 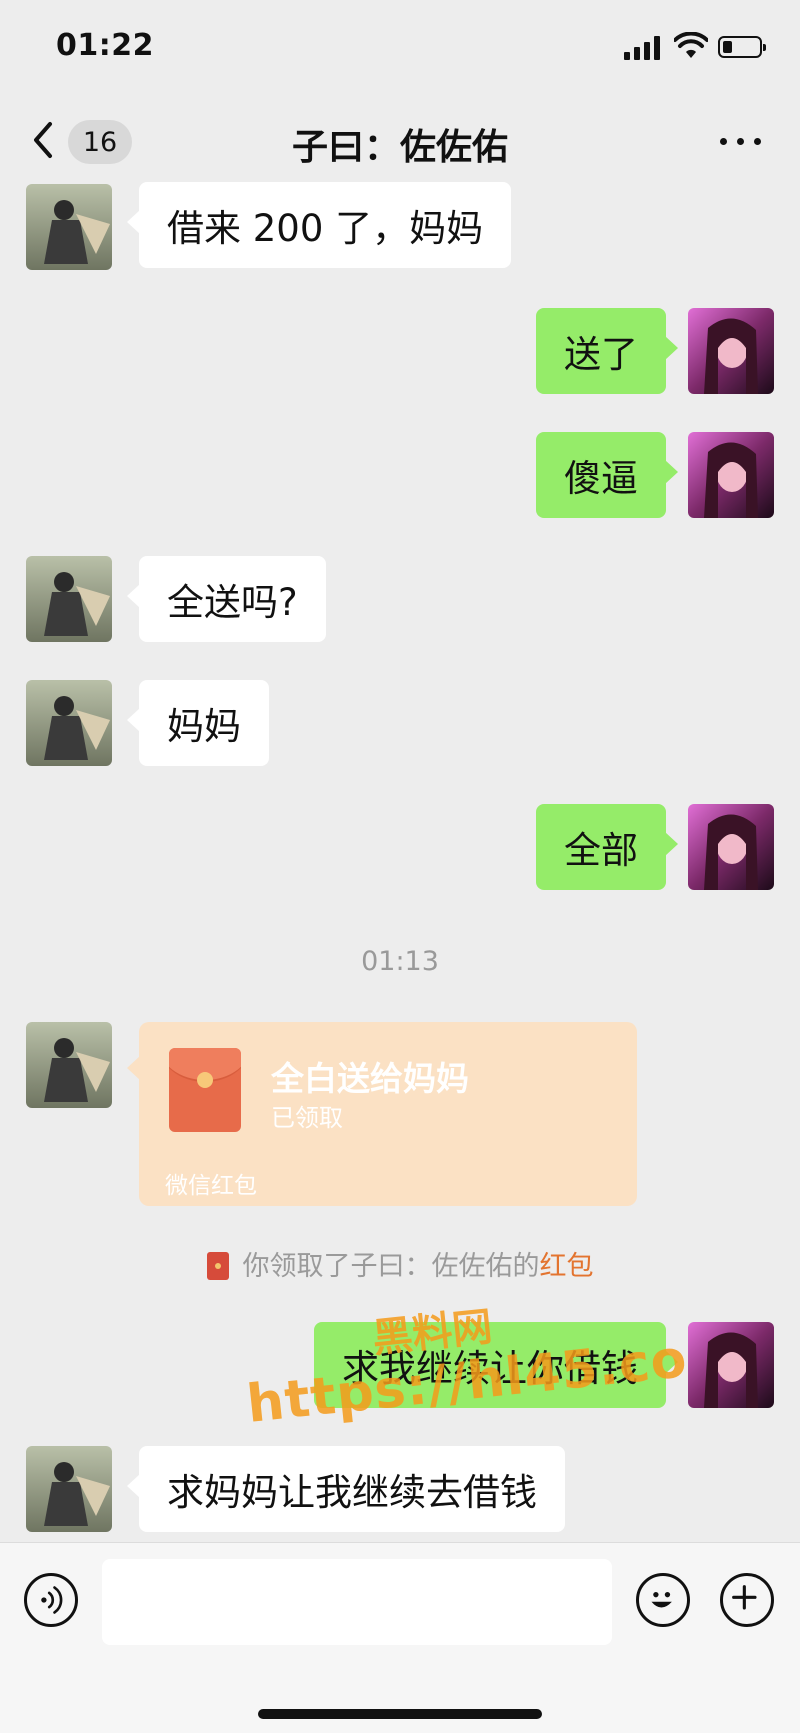 I want to click on red-packet-status: 已领取, so click(x=307, y=1118).